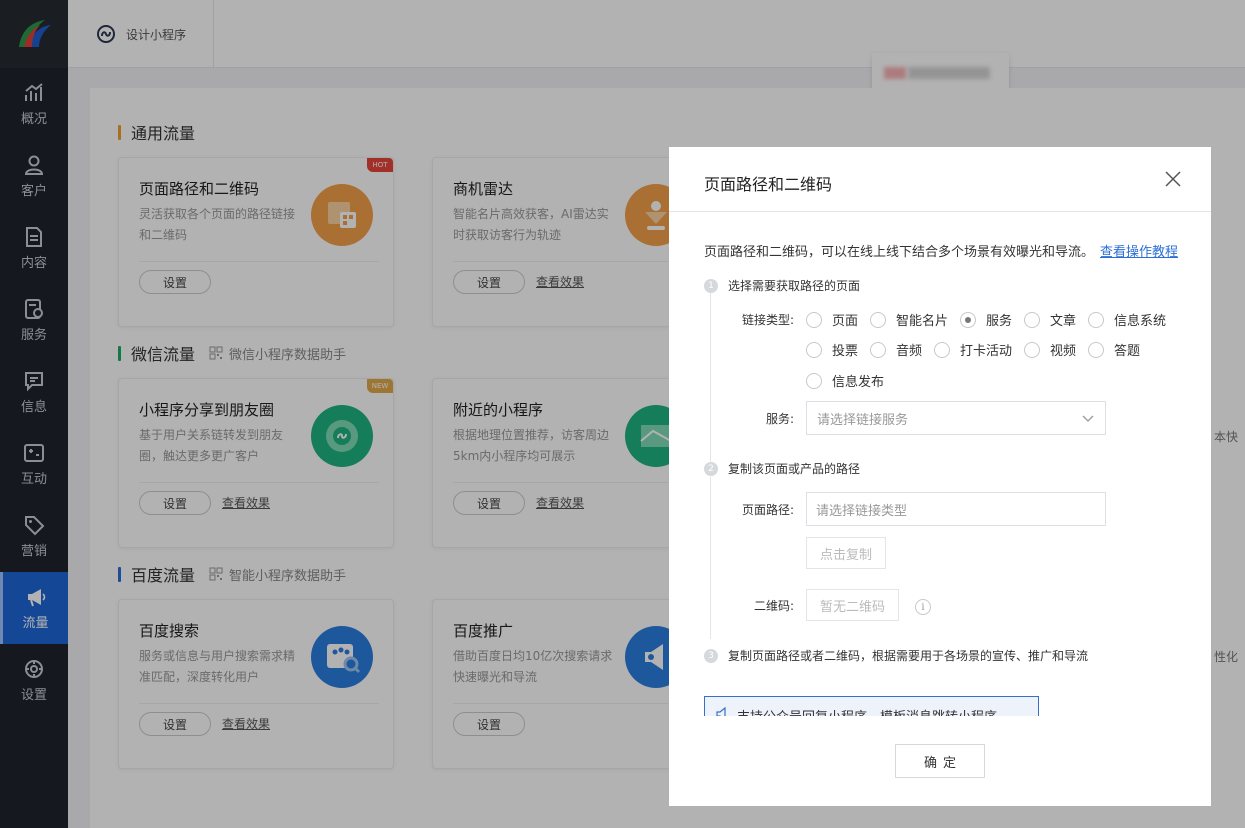 The width and height of the screenshot is (1245, 828). What do you see at coordinates (794, 469) in the screenshot?
I see `step-label: 复制该页面或产品的路径` at bounding box center [794, 469].